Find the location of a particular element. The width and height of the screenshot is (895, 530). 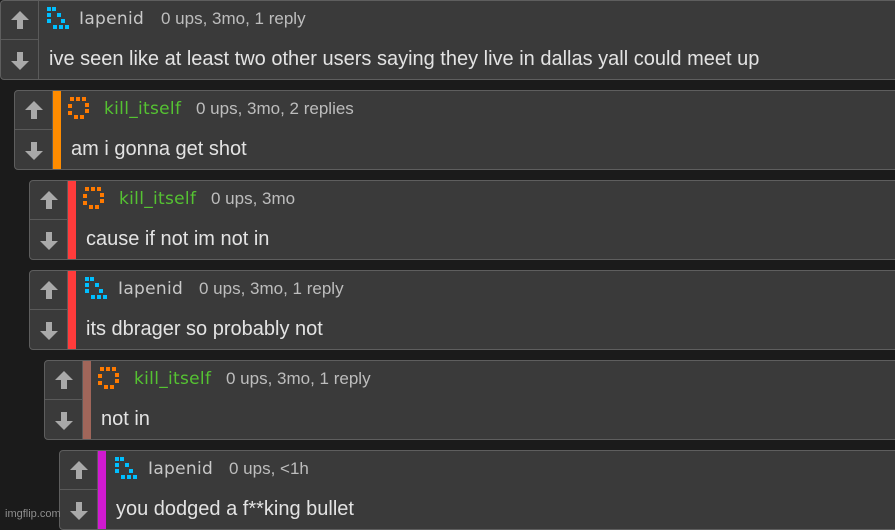

watermark: imgflip.com is located at coordinates (33, 514).